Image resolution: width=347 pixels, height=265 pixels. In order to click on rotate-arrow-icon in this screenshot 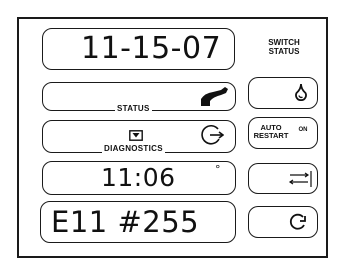, I will do `click(211, 135)`.